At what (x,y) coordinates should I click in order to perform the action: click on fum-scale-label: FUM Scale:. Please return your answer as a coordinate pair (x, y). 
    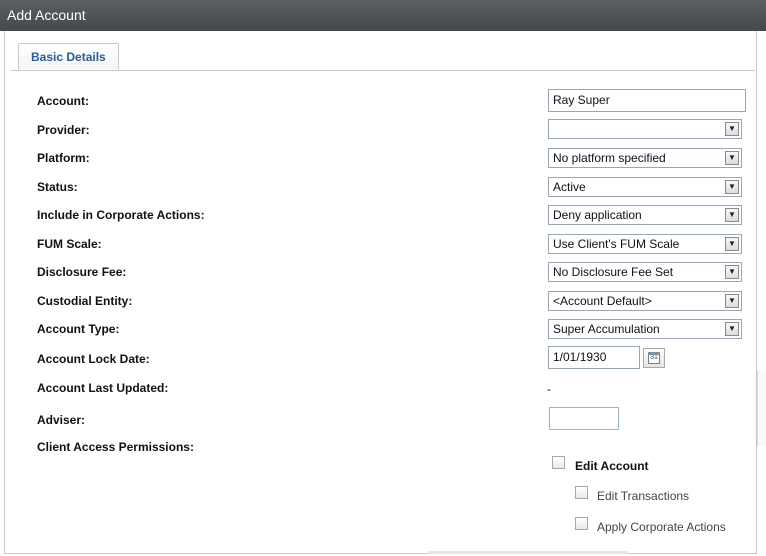
    Looking at the image, I should click on (69, 244).